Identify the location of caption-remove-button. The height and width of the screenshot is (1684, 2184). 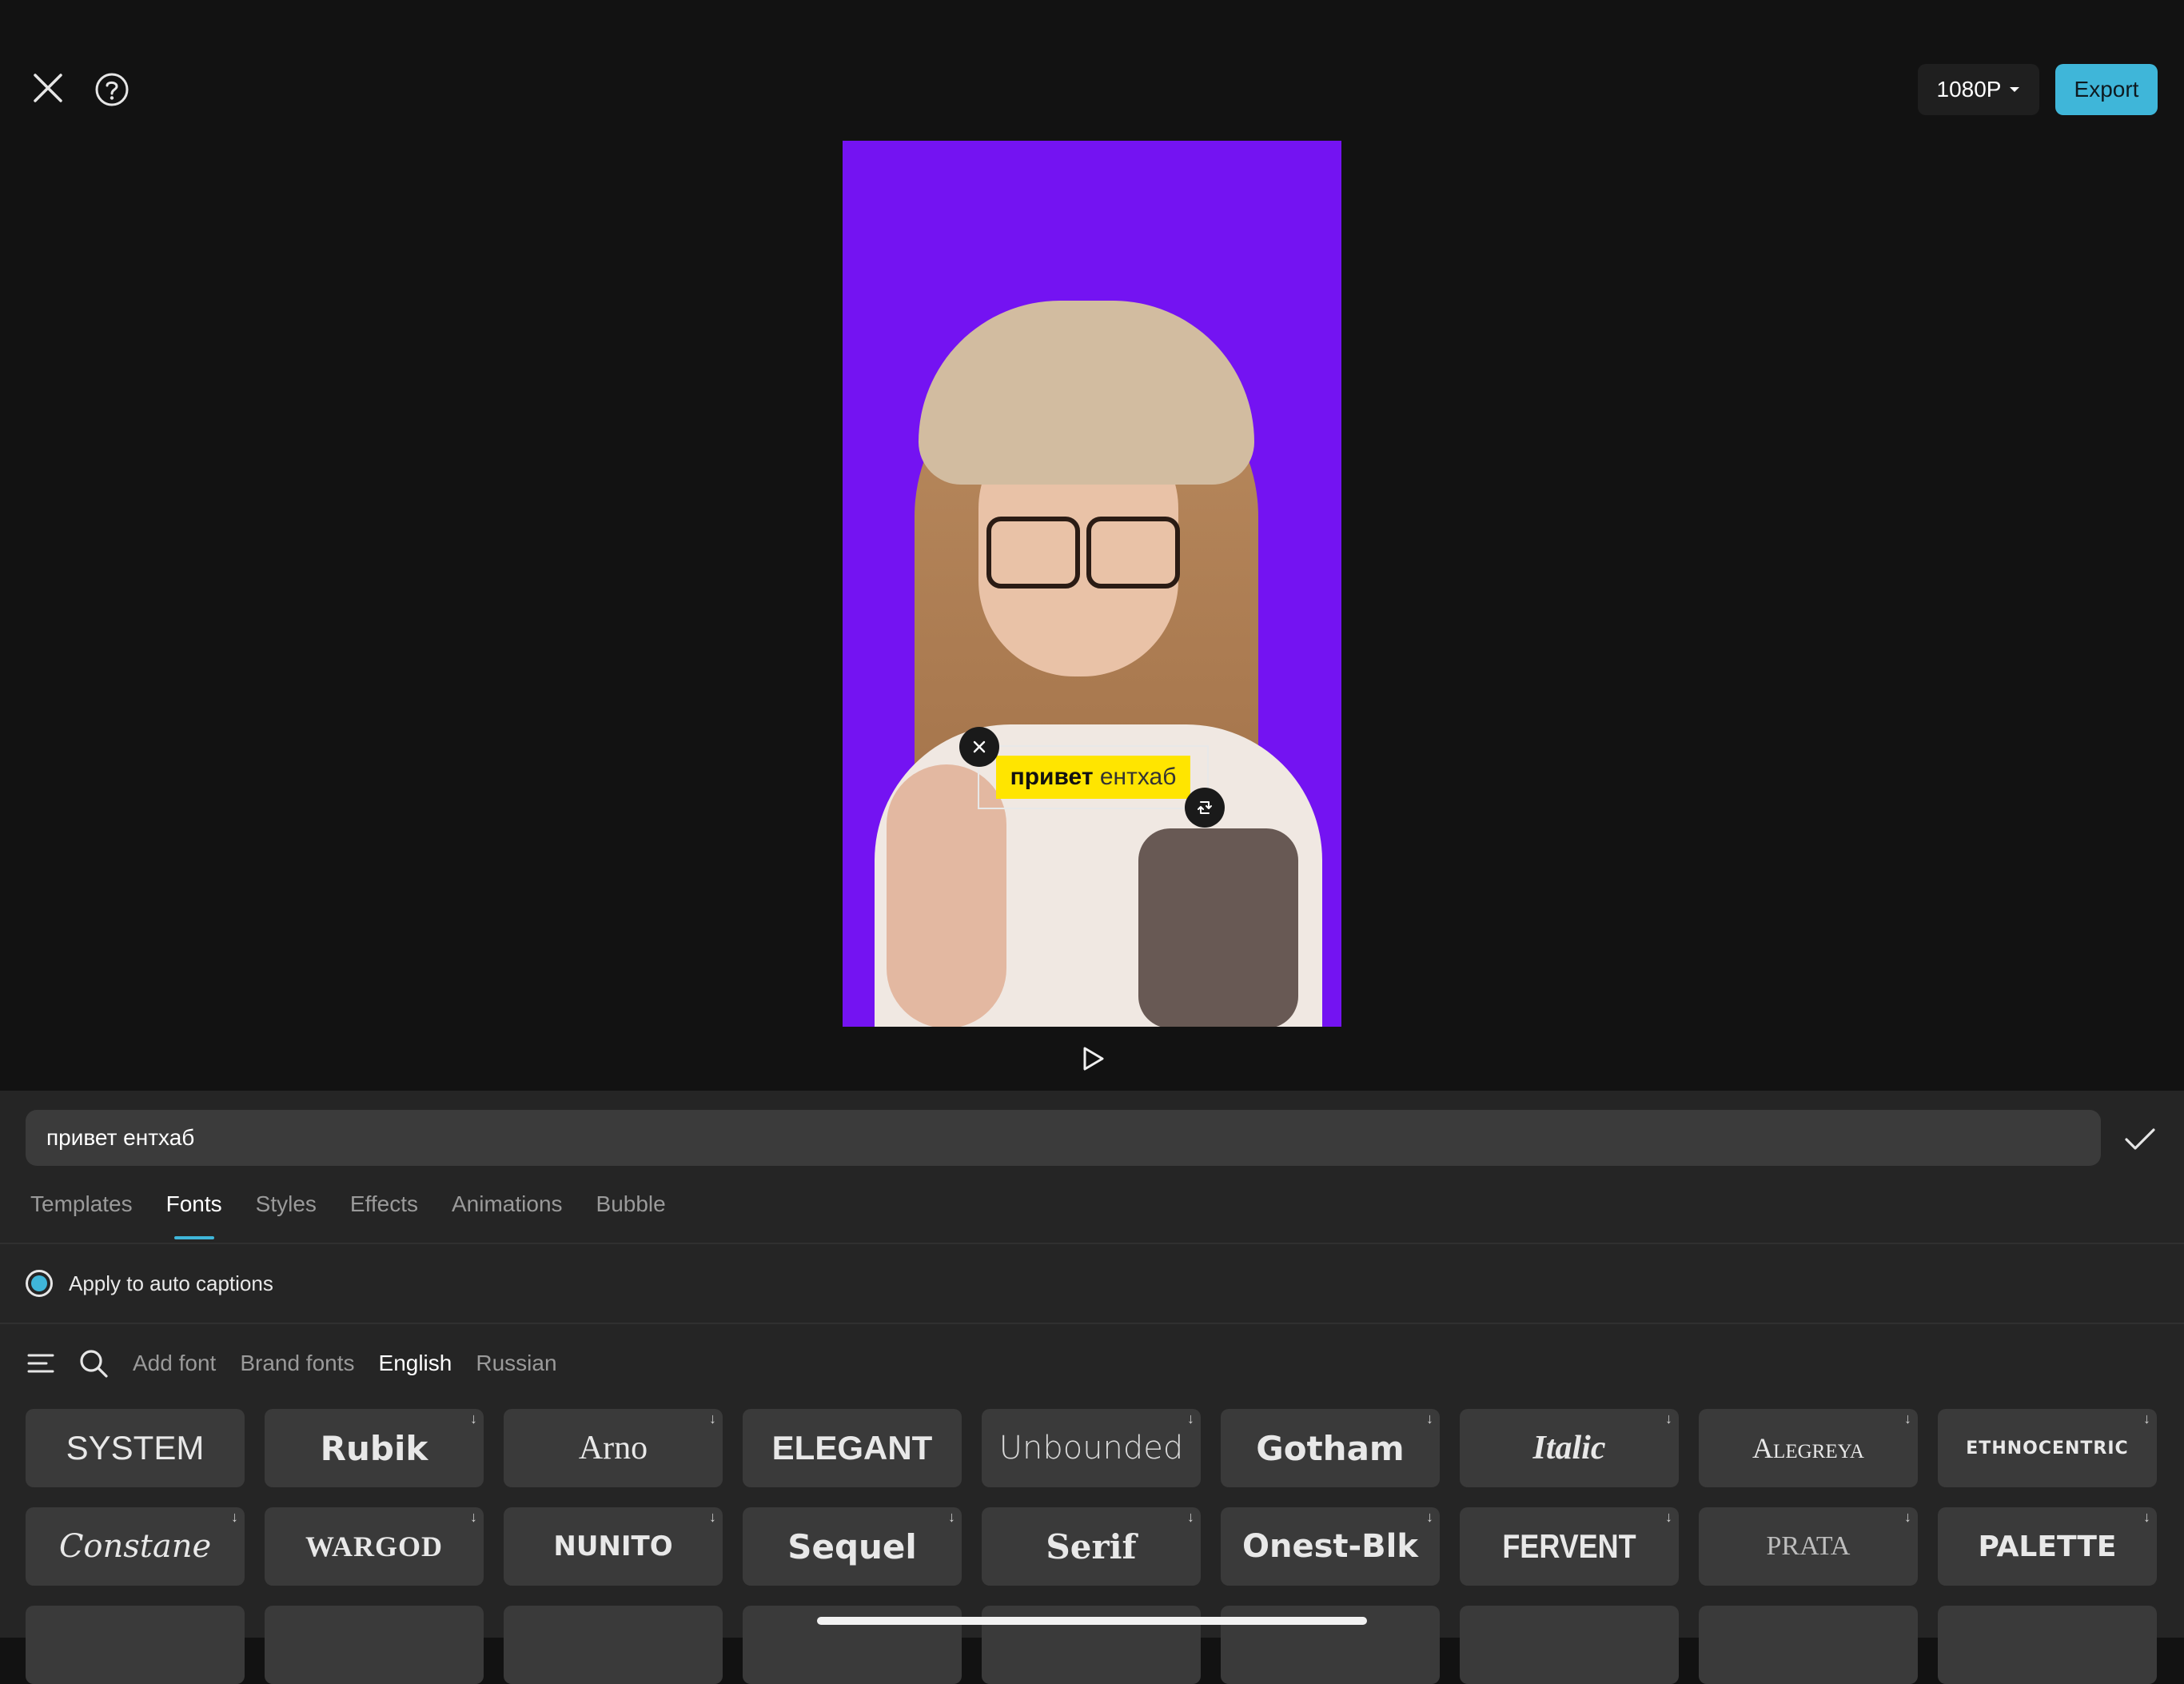
(979, 747).